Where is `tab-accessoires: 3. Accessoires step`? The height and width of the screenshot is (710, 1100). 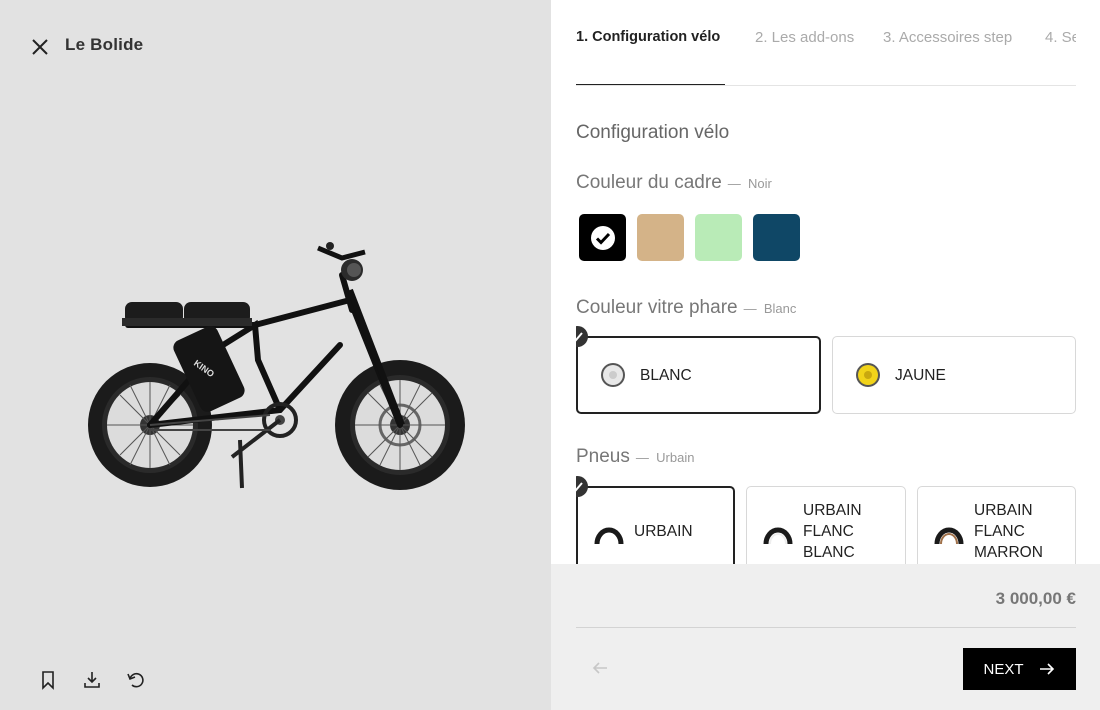
tab-accessoires: 3. Accessoires step is located at coordinates (947, 37).